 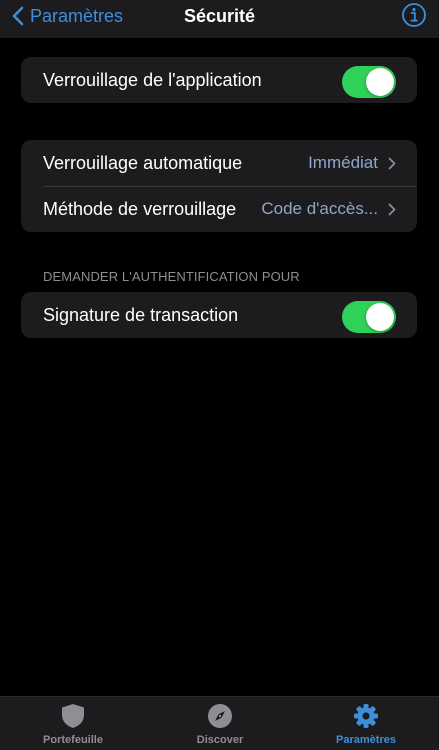 I want to click on compass-icon, so click(x=220, y=716).